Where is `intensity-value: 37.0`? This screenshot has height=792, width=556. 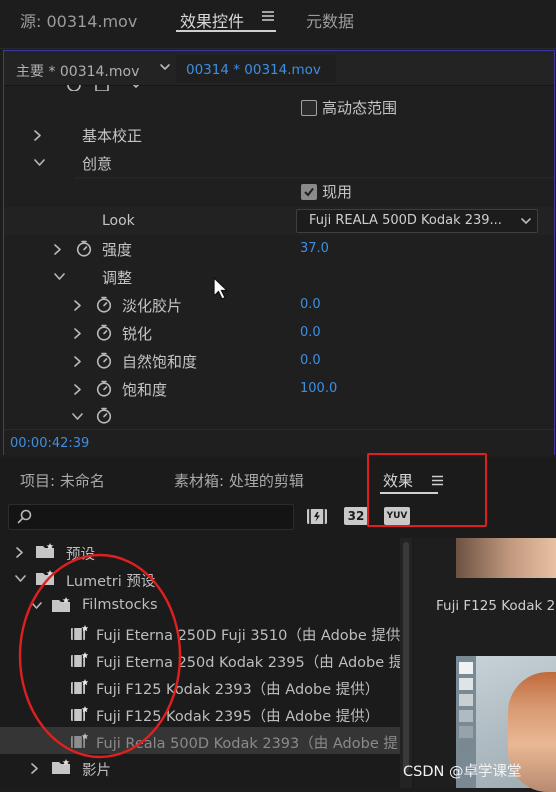
intensity-value: 37.0 is located at coordinates (314, 248).